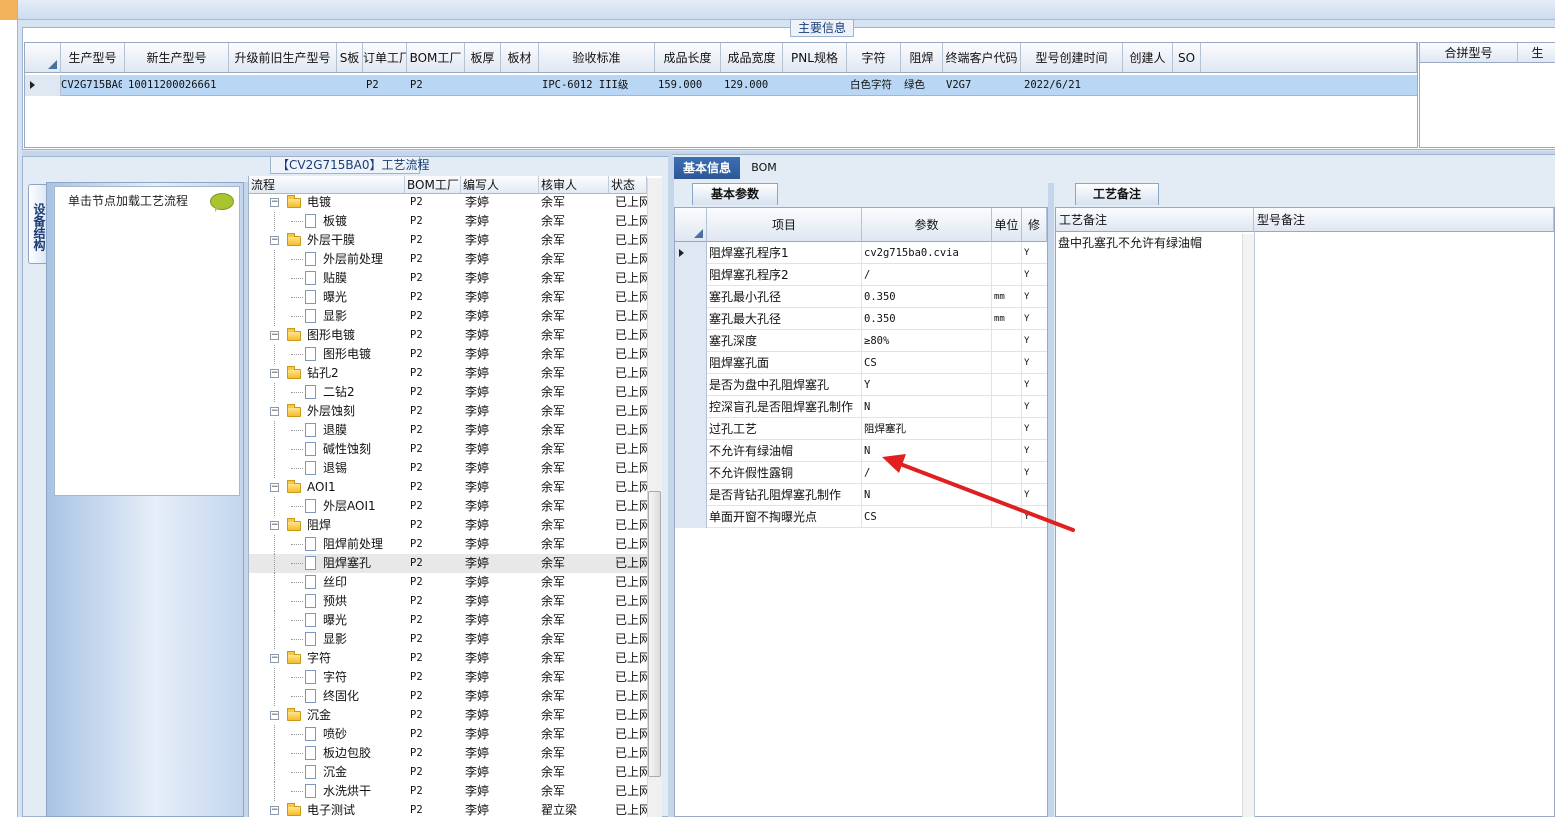  I want to click on tree-row: 预烘 P2 李婷 余军 已上网, so click(448, 601).